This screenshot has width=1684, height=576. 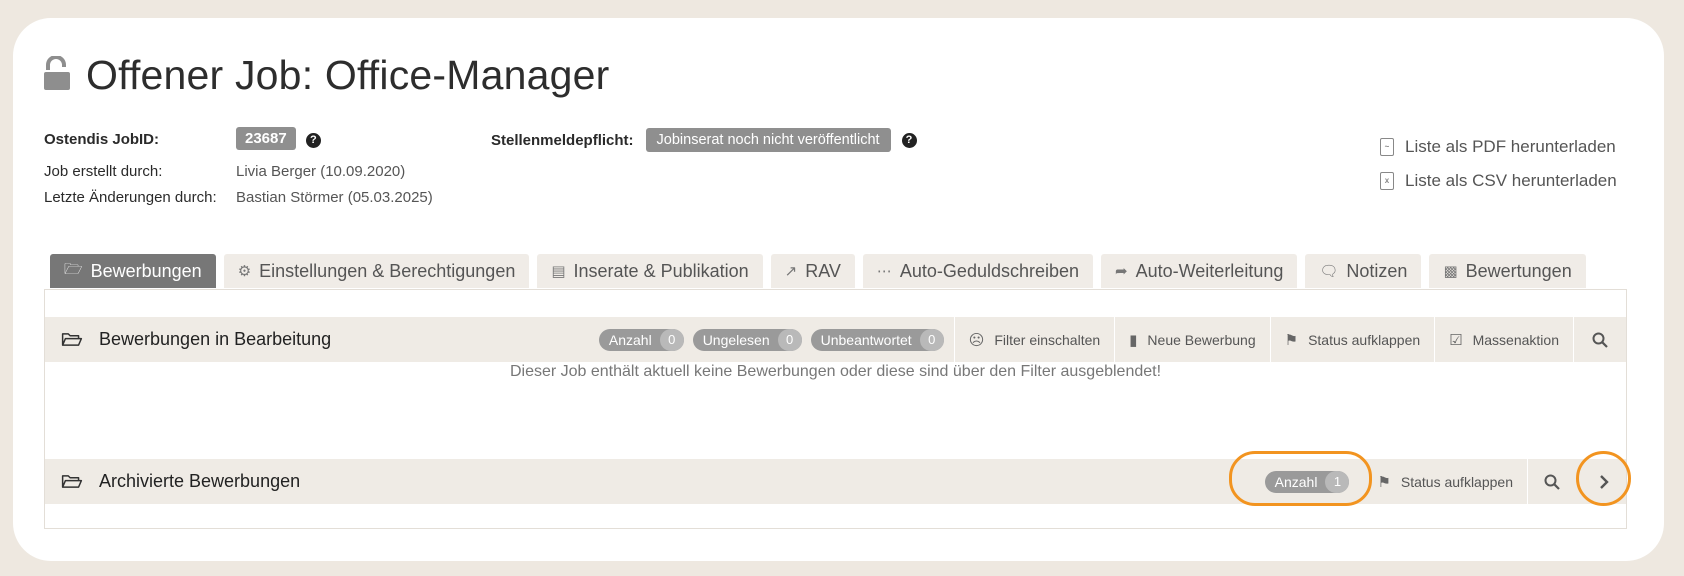 What do you see at coordinates (1511, 180) in the screenshot?
I see `csv-download-label: Liste als CSV herunterladen` at bounding box center [1511, 180].